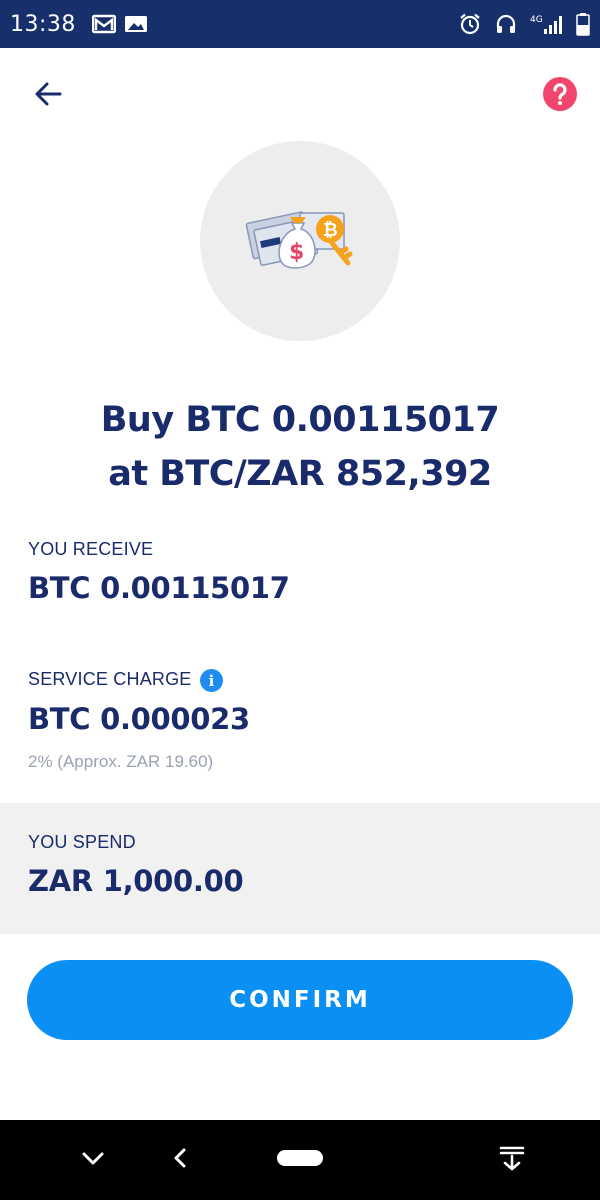 The image size is (600, 1200). Describe the element at coordinates (300, 1000) in the screenshot. I see `confirm-button: CONFIRM` at that location.